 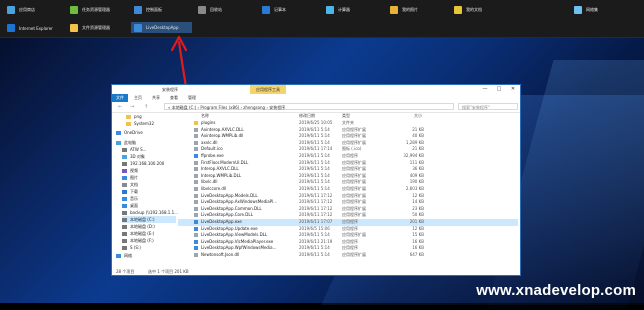 I want to click on sidebar-item-label: S (S:), so click(x=135, y=247).